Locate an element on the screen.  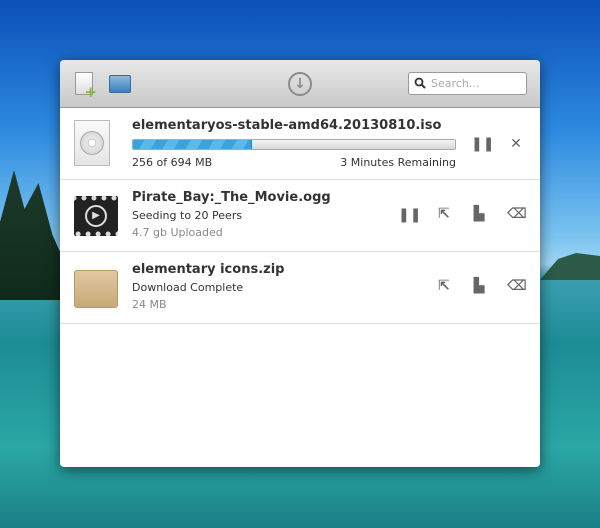
video-icon: ▶ is located at coordinates (96, 216).